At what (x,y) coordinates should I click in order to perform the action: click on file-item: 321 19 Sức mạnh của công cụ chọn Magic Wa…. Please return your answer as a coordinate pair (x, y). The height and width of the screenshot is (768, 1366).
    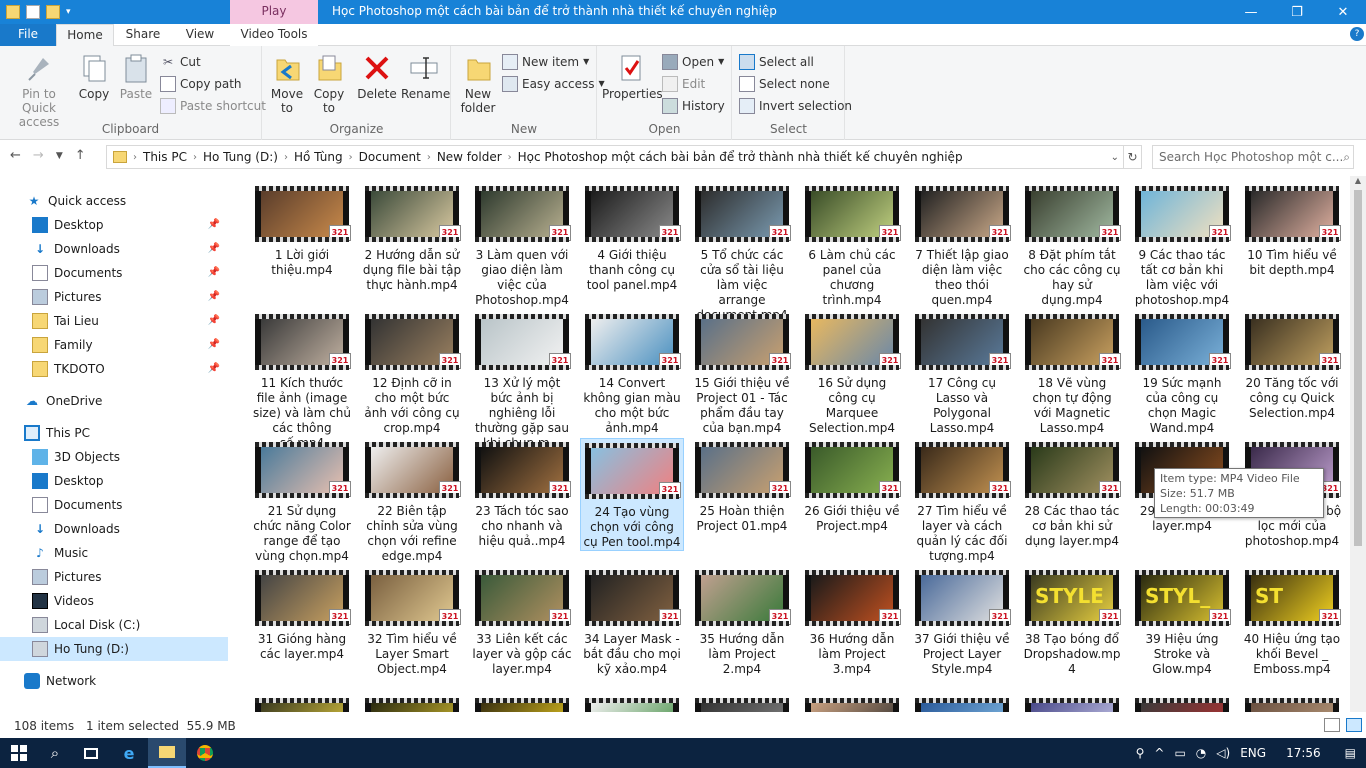
    Looking at the image, I should click on (1182, 373).